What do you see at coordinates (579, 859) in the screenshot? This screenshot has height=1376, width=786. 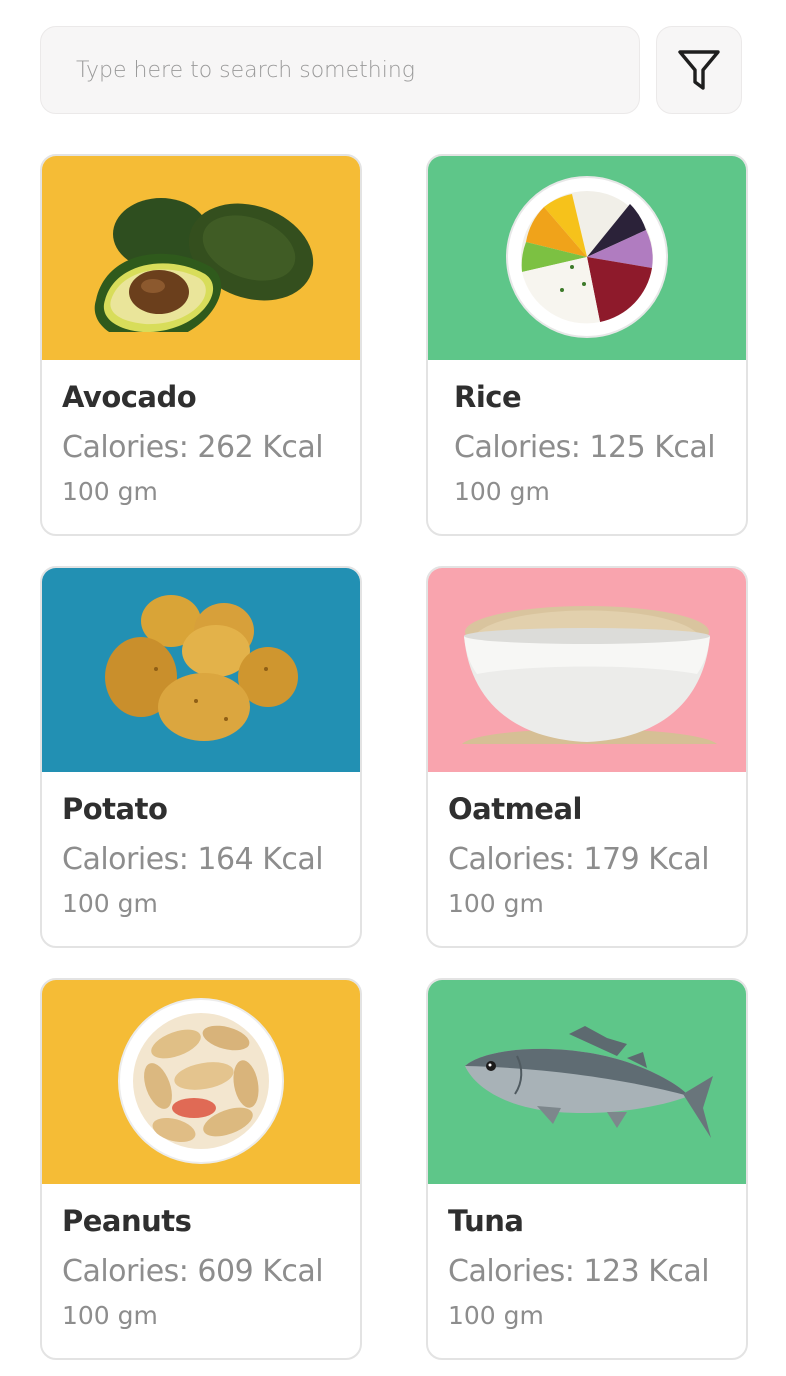 I see `food-calories: Calories: 179 Kcal` at bounding box center [579, 859].